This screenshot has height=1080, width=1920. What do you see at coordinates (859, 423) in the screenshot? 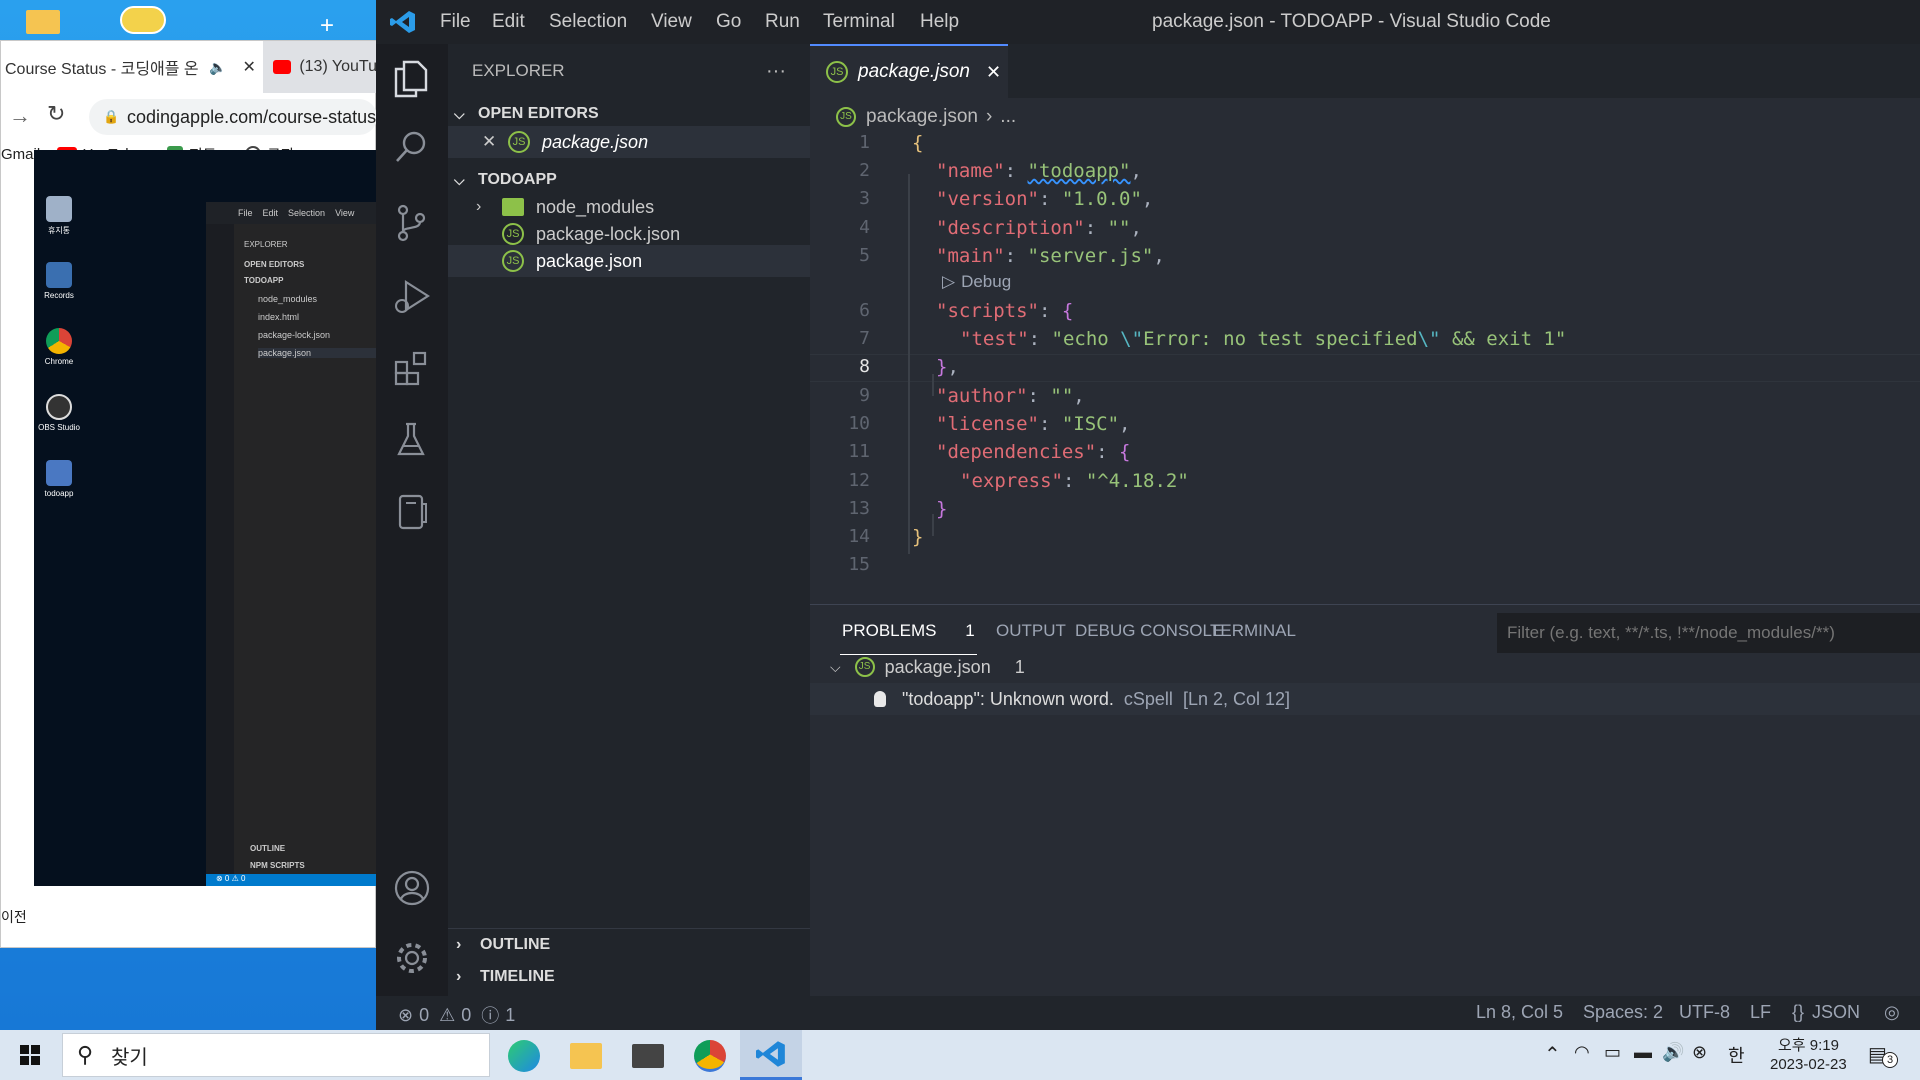
I see `line-number: 10` at bounding box center [859, 423].